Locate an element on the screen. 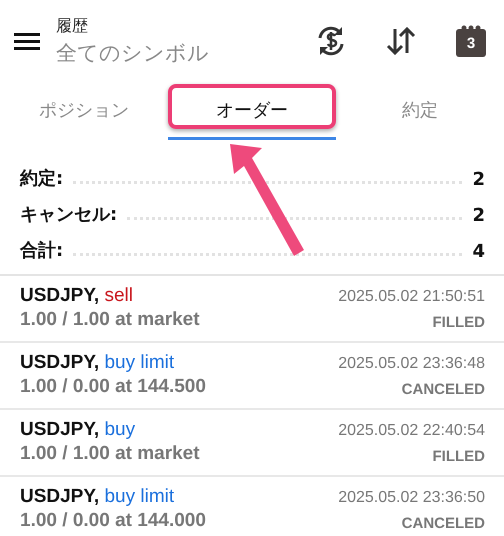 This screenshot has width=504, height=536. summary-label: キャンセル: is located at coordinates (69, 214).